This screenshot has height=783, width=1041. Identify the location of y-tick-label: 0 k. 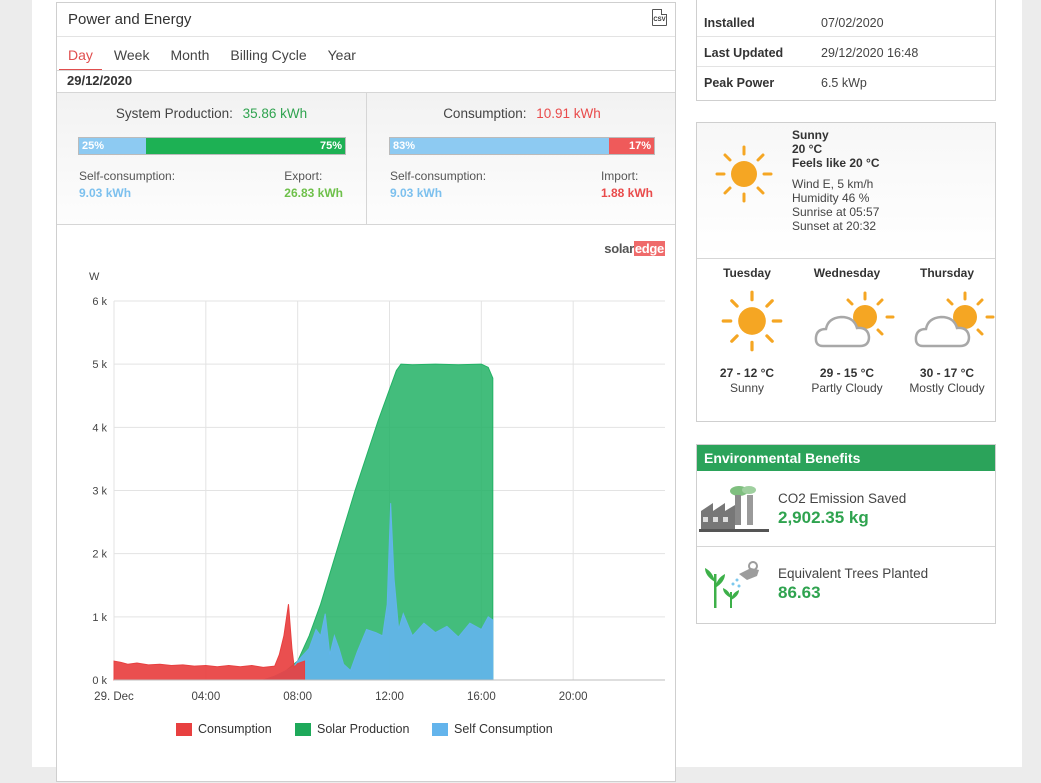
(99, 681).